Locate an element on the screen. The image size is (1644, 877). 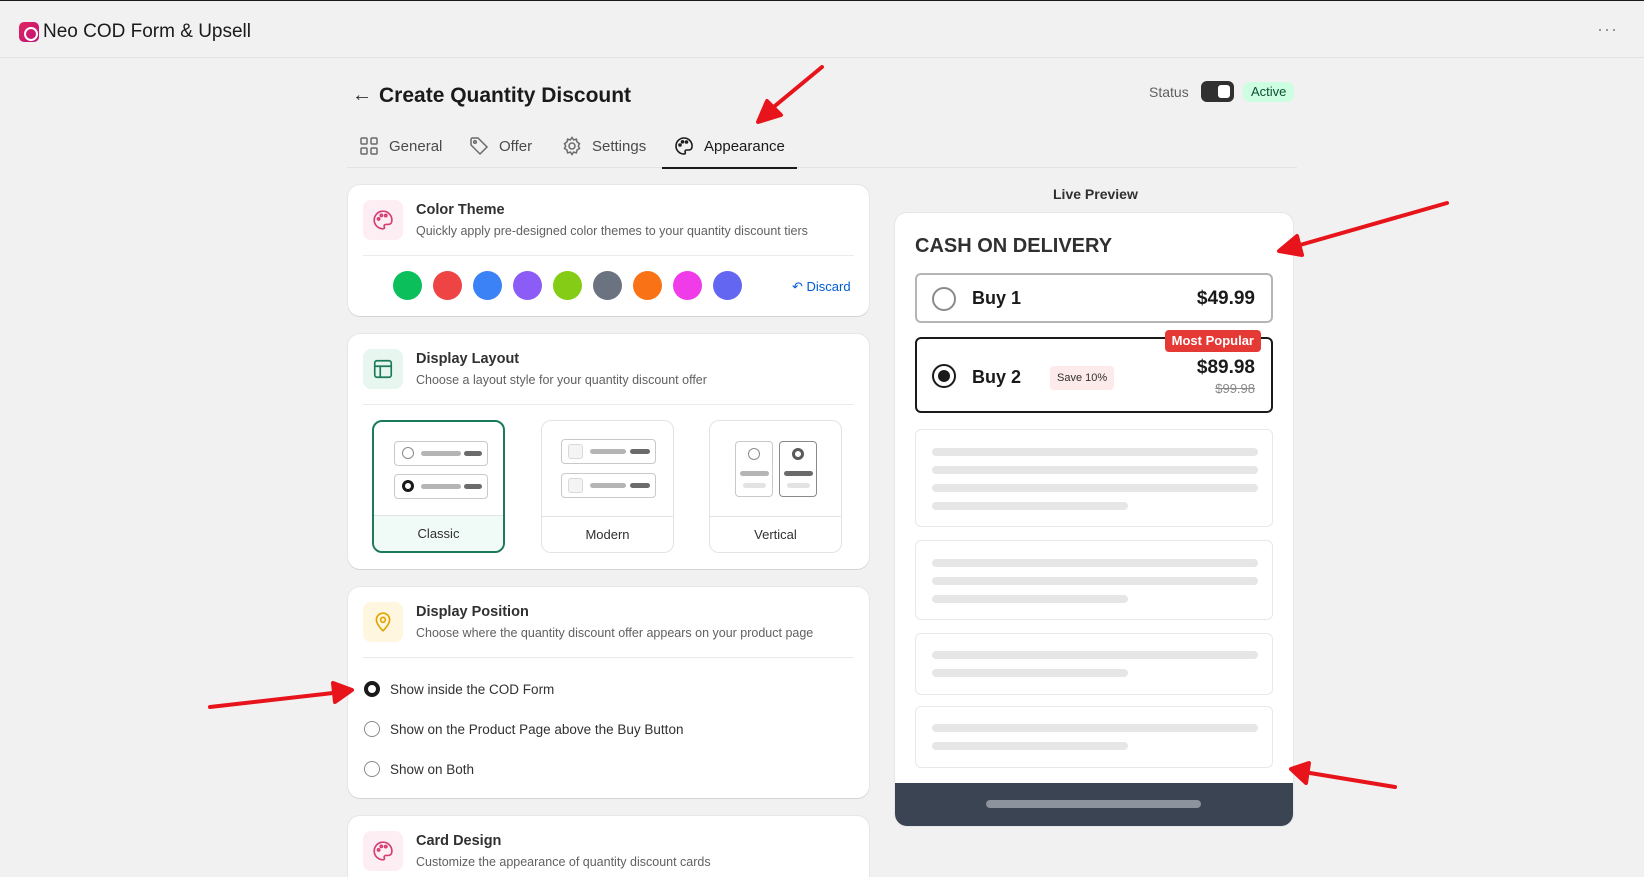
status-label: Status is located at coordinates (1169, 92).